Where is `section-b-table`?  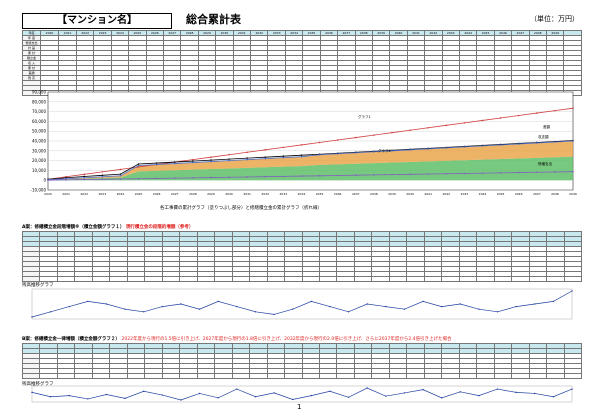 section-b-table is located at coordinates (302, 361).